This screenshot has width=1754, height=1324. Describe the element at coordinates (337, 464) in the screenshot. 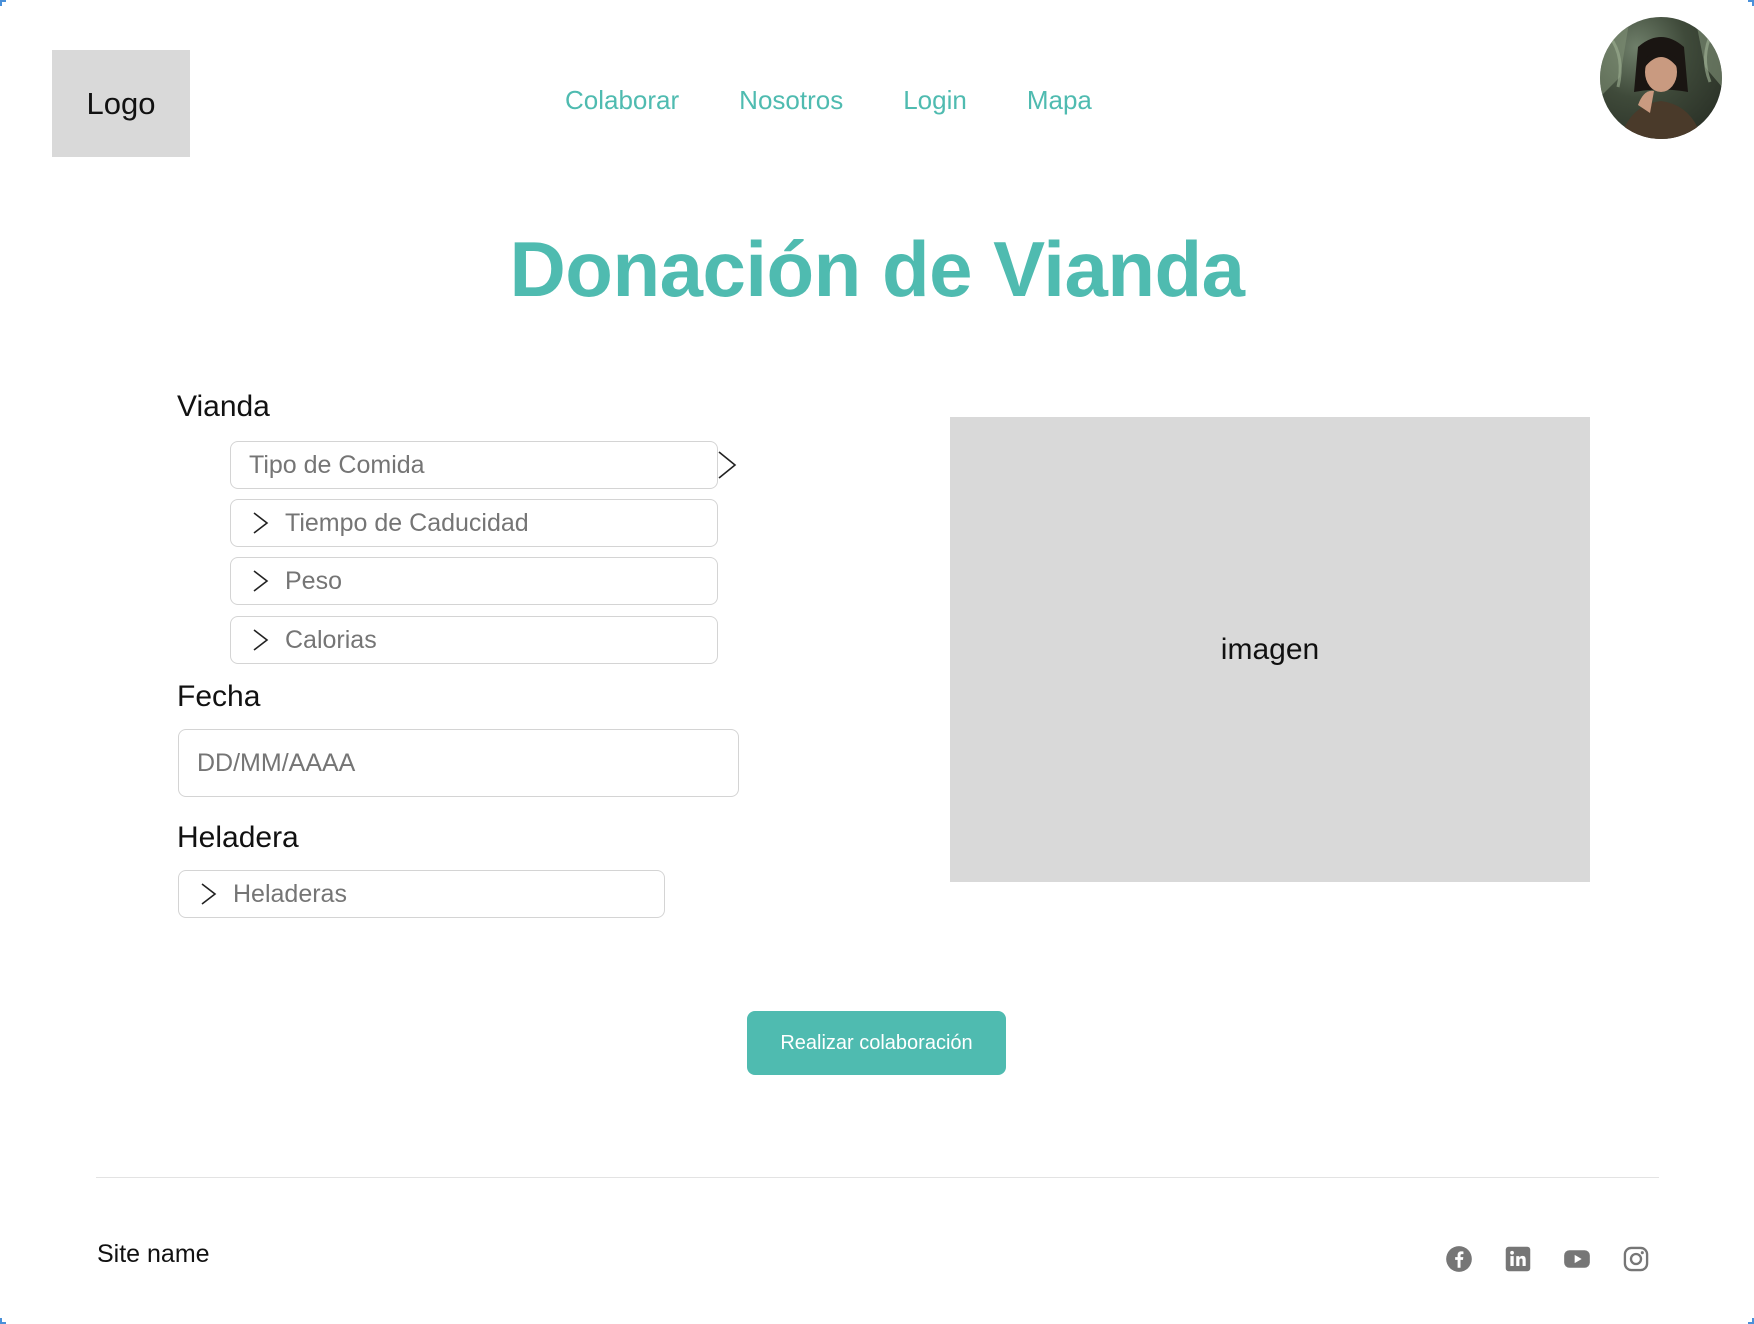

I see `field-label: Tipo de Comida` at that location.